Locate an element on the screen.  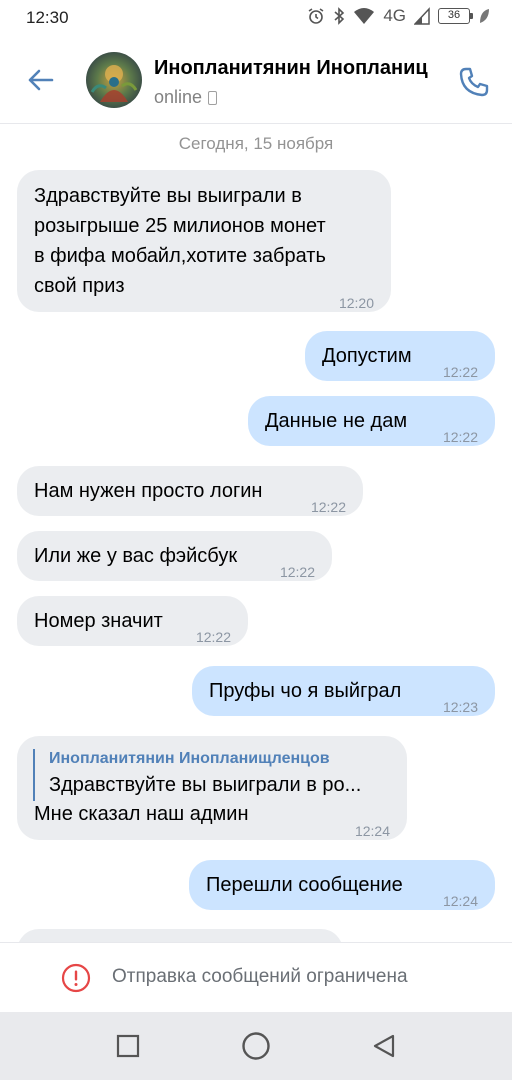
avatar-image is located at coordinates (114, 80).